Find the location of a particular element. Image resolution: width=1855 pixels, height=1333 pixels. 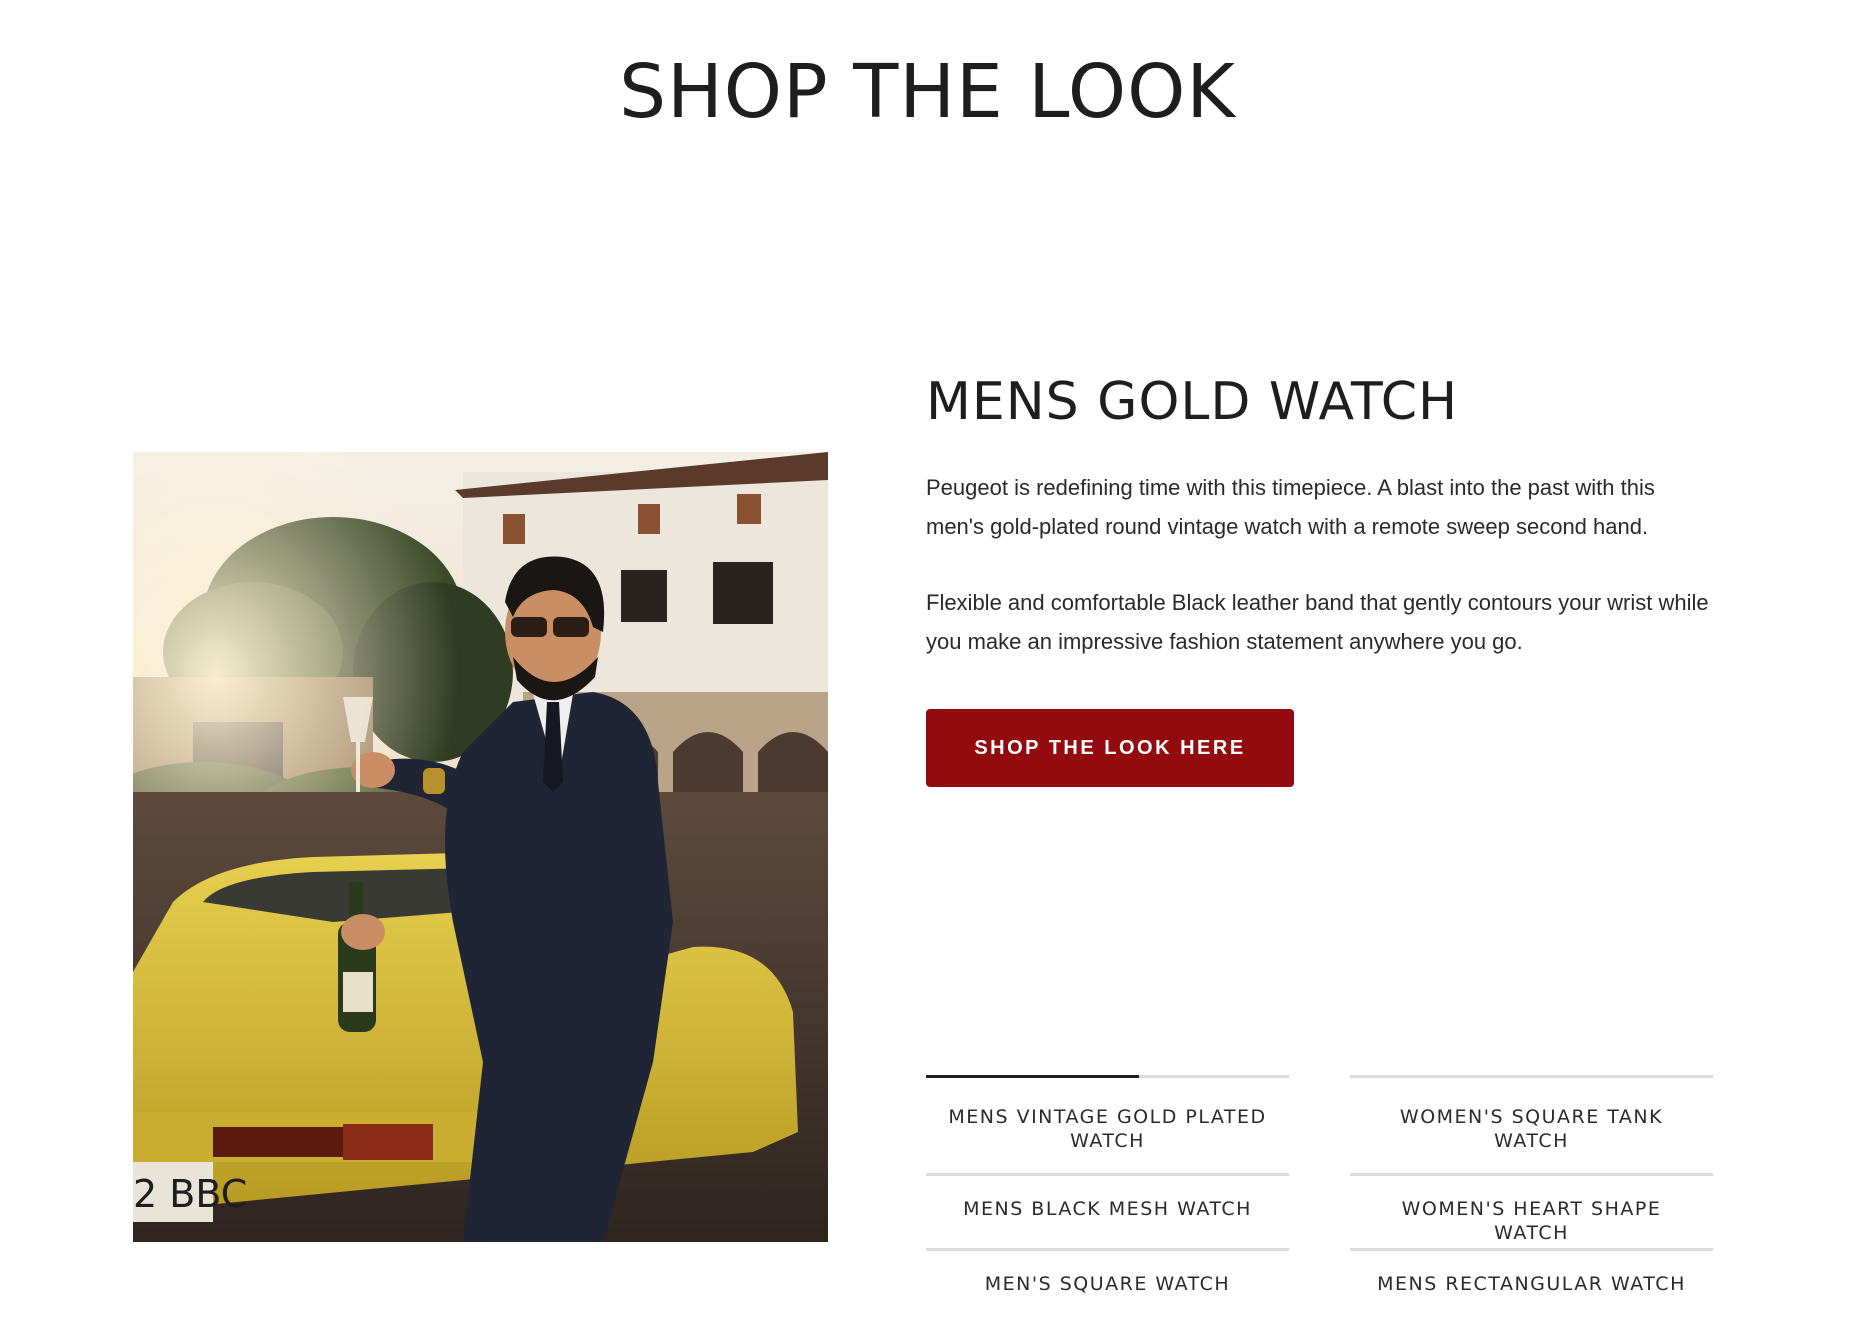

tab-mens-square-watch: MEN'S SQUARE WATCH is located at coordinates (1107, 1285).